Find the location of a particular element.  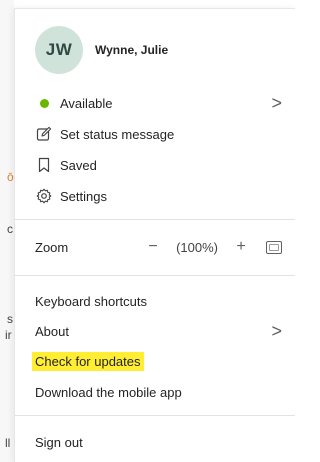

fit-to-screen-icon is located at coordinates (274, 247).